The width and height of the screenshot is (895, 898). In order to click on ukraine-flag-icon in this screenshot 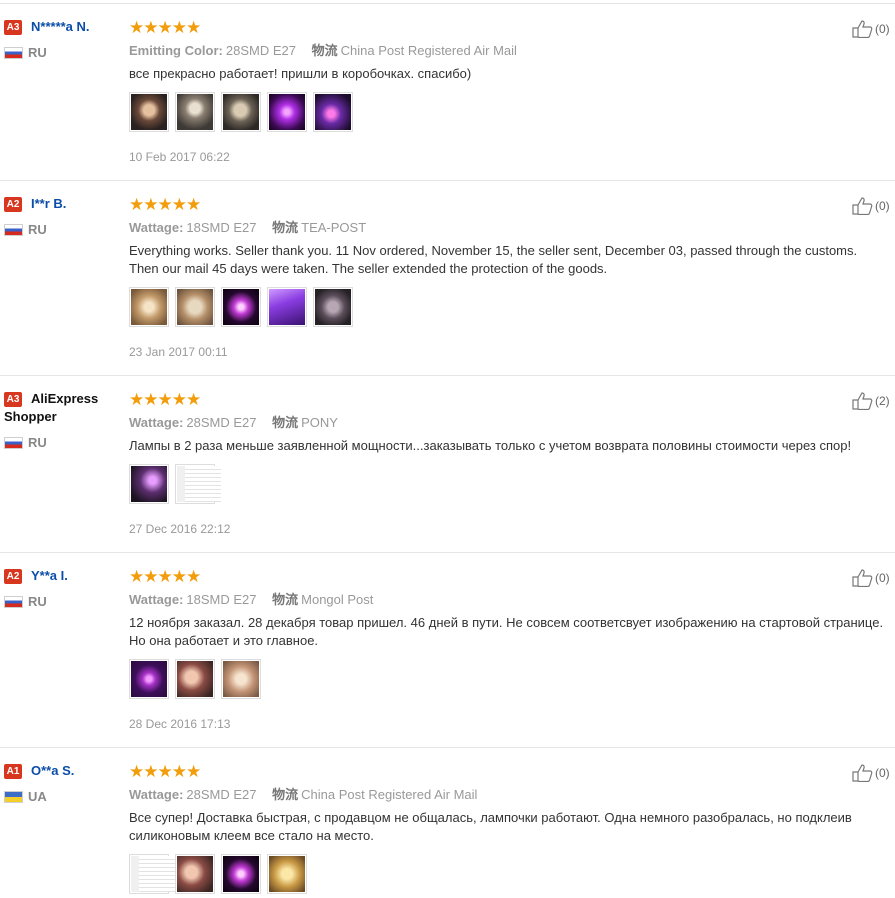, I will do `click(13, 796)`.